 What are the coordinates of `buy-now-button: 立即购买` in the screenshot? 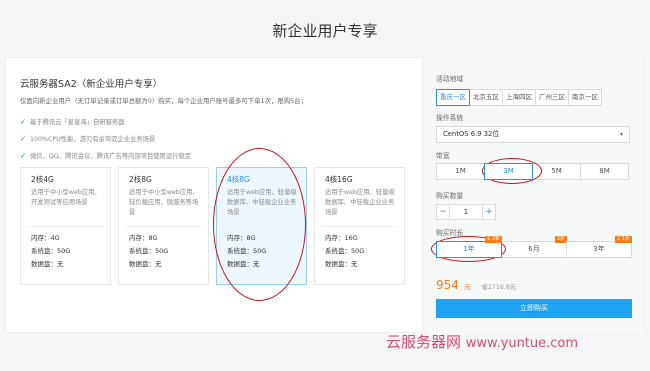 It's located at (534, 308).